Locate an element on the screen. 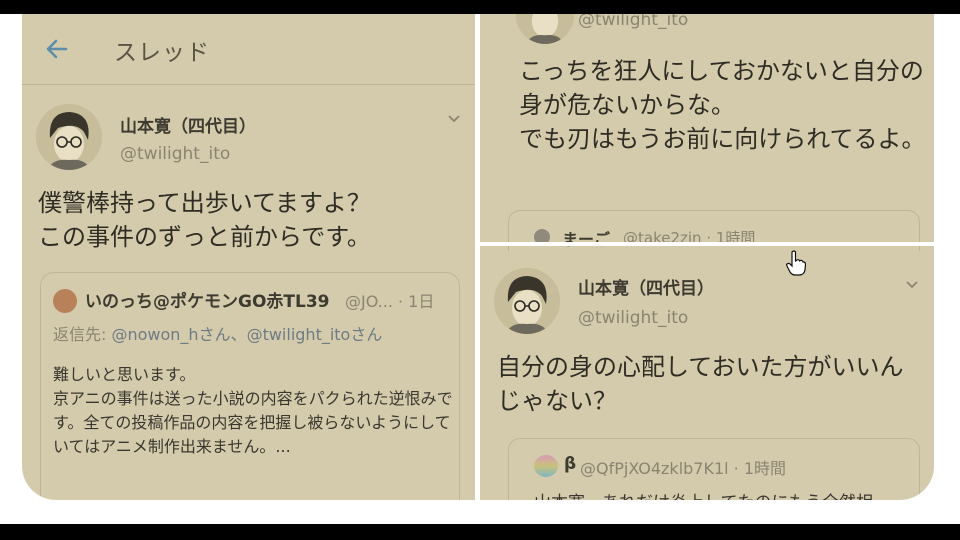 This screenshot has height=540, width=960. quoted-author-handle: @JO... · 1日 is located at coordinates (390, 301).